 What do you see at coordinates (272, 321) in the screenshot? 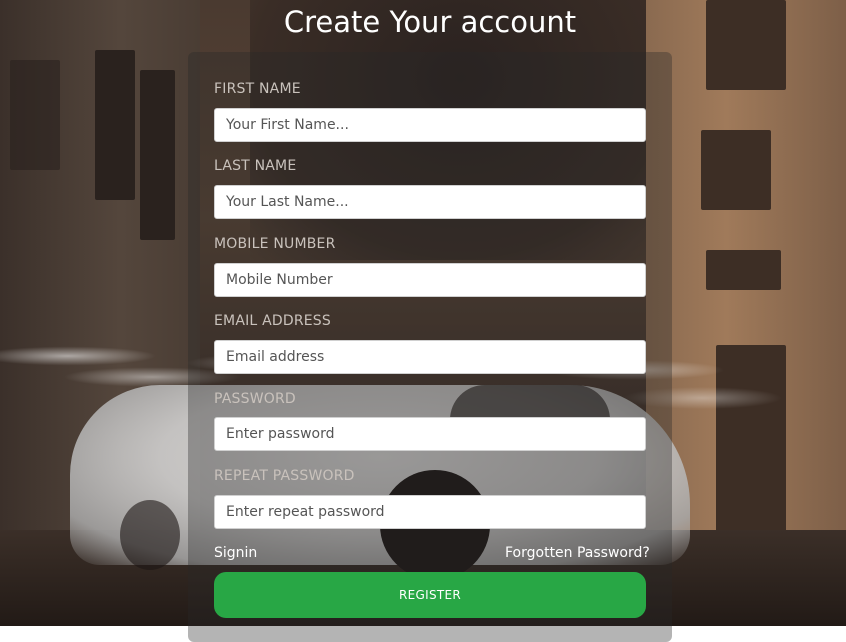
I see `email-address-label: EMAIL ADDRESS` at bounding box center [272, 321].